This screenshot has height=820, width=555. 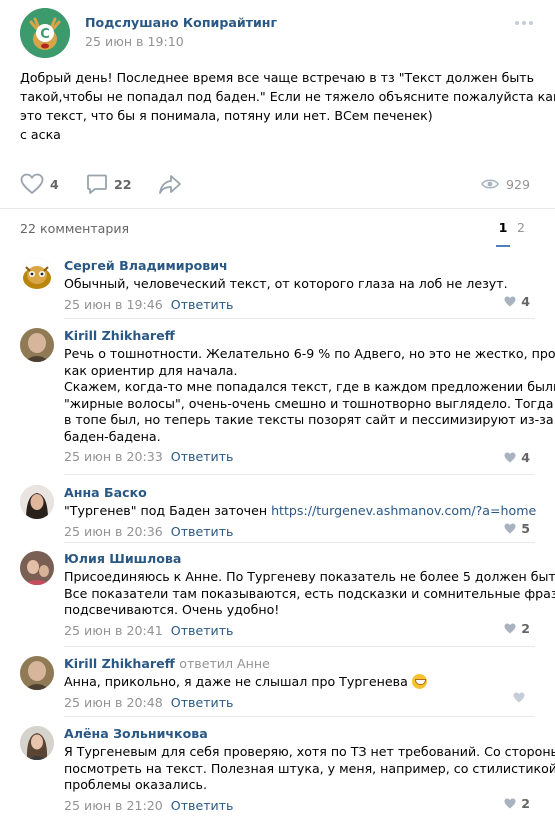 What do you see at coordinates (54, 184) in the screenshot?
I see `like-count: 4` at bounding box center [54, 184].